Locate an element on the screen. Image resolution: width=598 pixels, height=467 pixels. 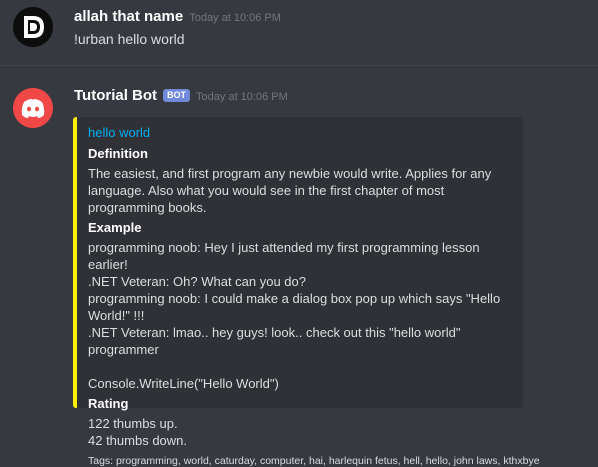
stylized-d-logo-icon is located at coordinates (33, 27).